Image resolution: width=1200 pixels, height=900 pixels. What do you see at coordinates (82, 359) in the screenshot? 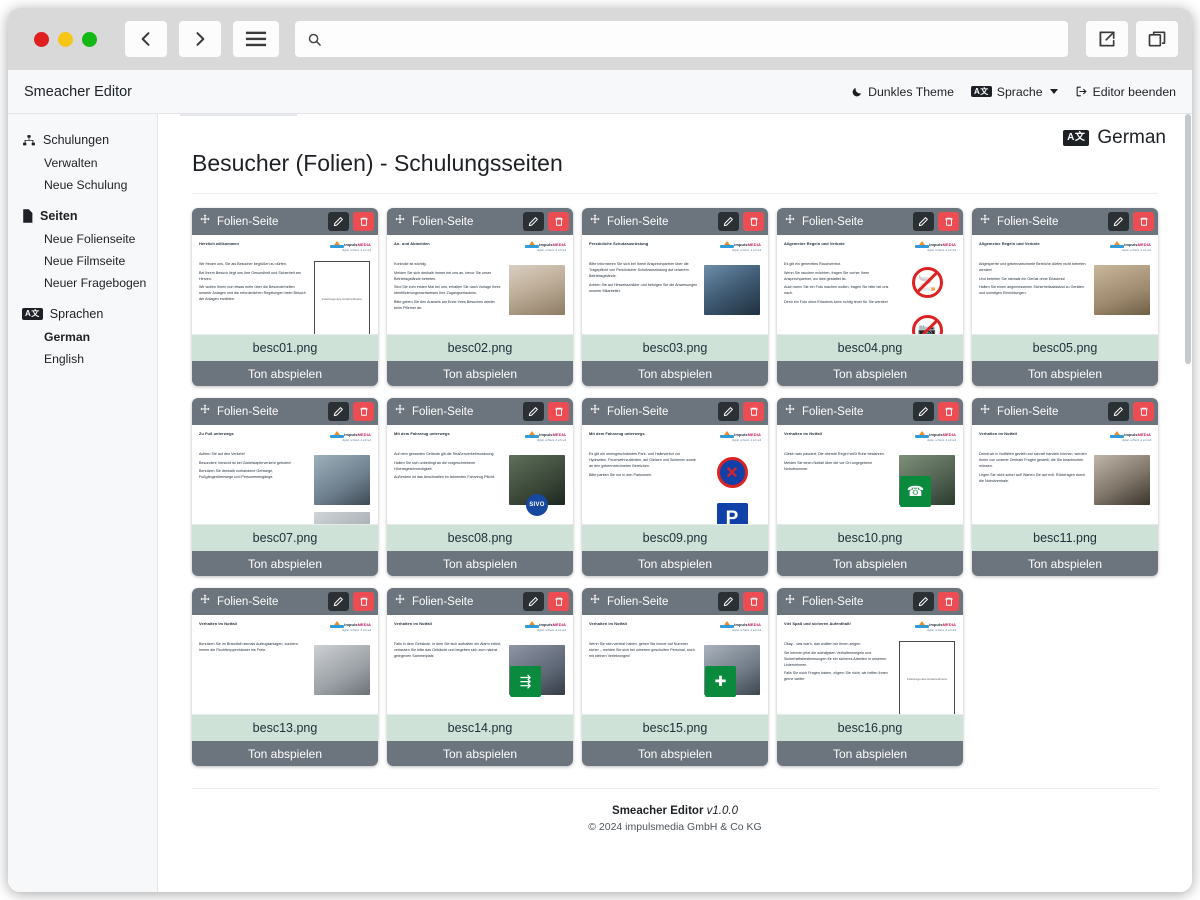
I see `sidebar-item-english: English` at bounding box center [82, 359].